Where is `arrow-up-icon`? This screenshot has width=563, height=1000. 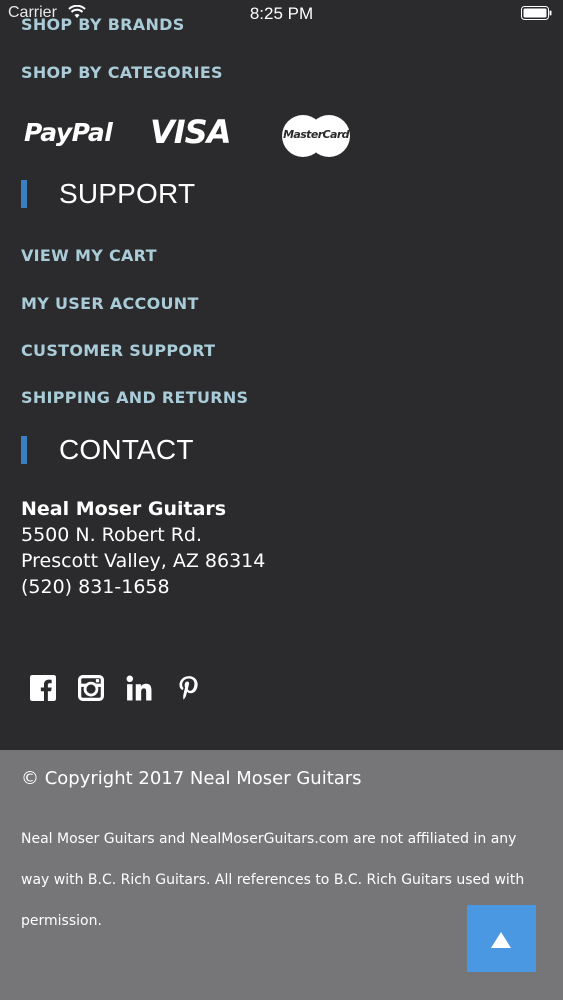
arrow-up-icon is located at coordinates (501, 940).